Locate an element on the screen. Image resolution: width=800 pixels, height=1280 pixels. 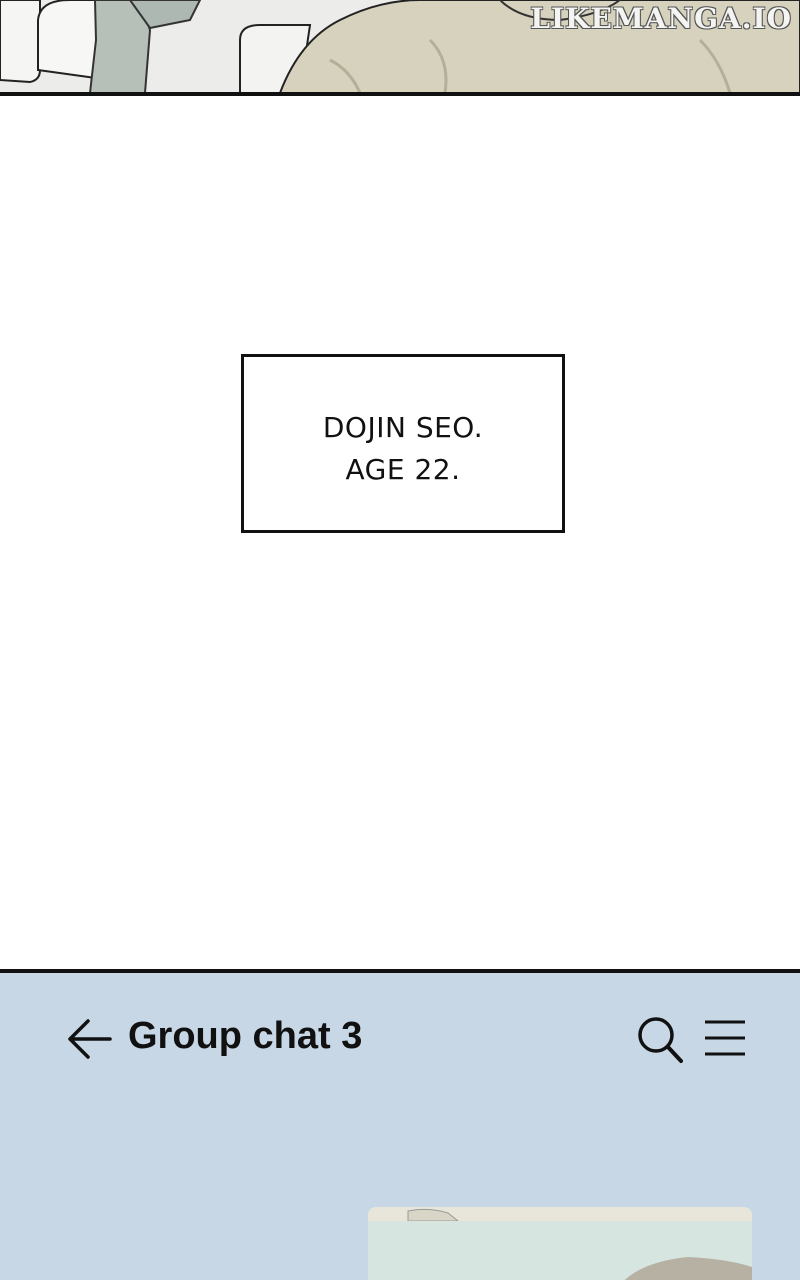
chat-image-art is located at coordinates (560, 1243).